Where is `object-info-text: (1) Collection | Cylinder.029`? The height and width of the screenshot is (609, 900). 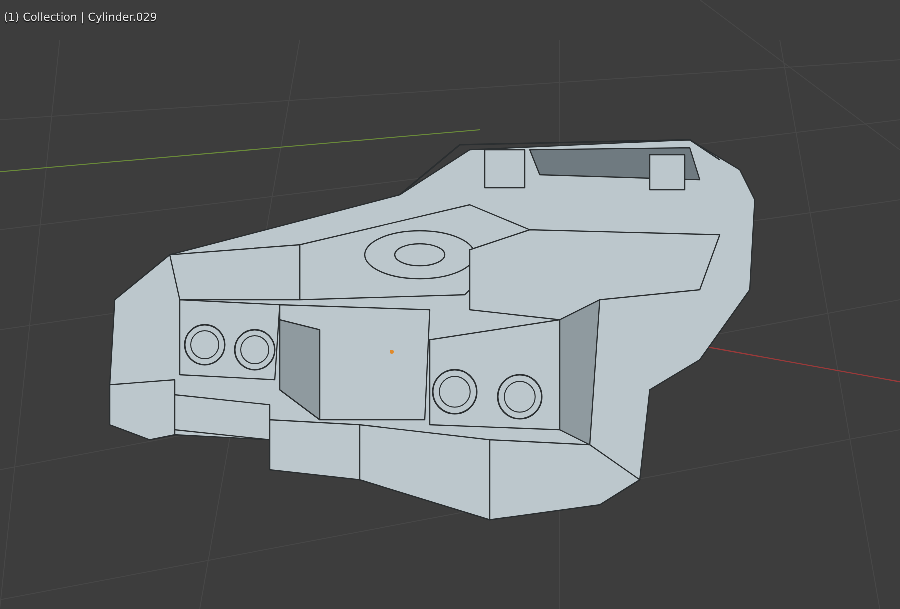
object-info-text: (1) Collection | Cylinder.029 is located at coordinates (81, 17).